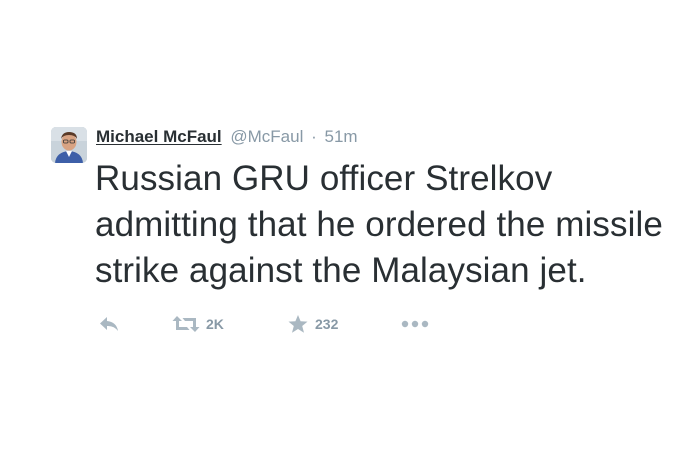  I want to click on tweet-text-line: Russian GRU officer Strelkov, so click(324, 178).